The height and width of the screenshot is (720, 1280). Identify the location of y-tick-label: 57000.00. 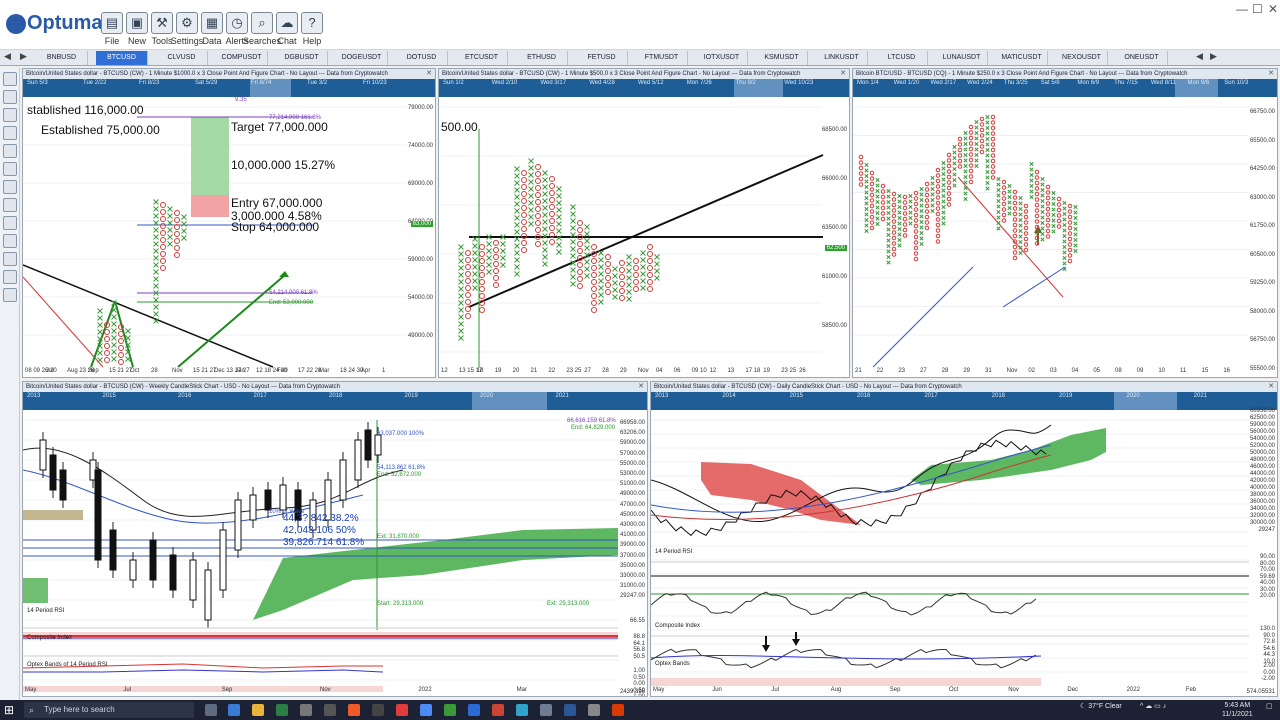
(632, 453).